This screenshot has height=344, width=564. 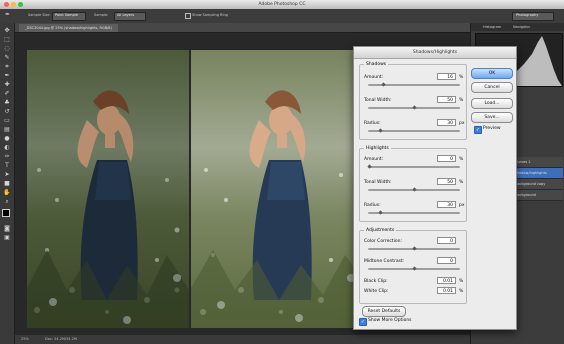 What do you see at coordinates (374, 159) in the screenshot?
I see `highlights-amount-label: Amount:` at bounding box center [374, 159].